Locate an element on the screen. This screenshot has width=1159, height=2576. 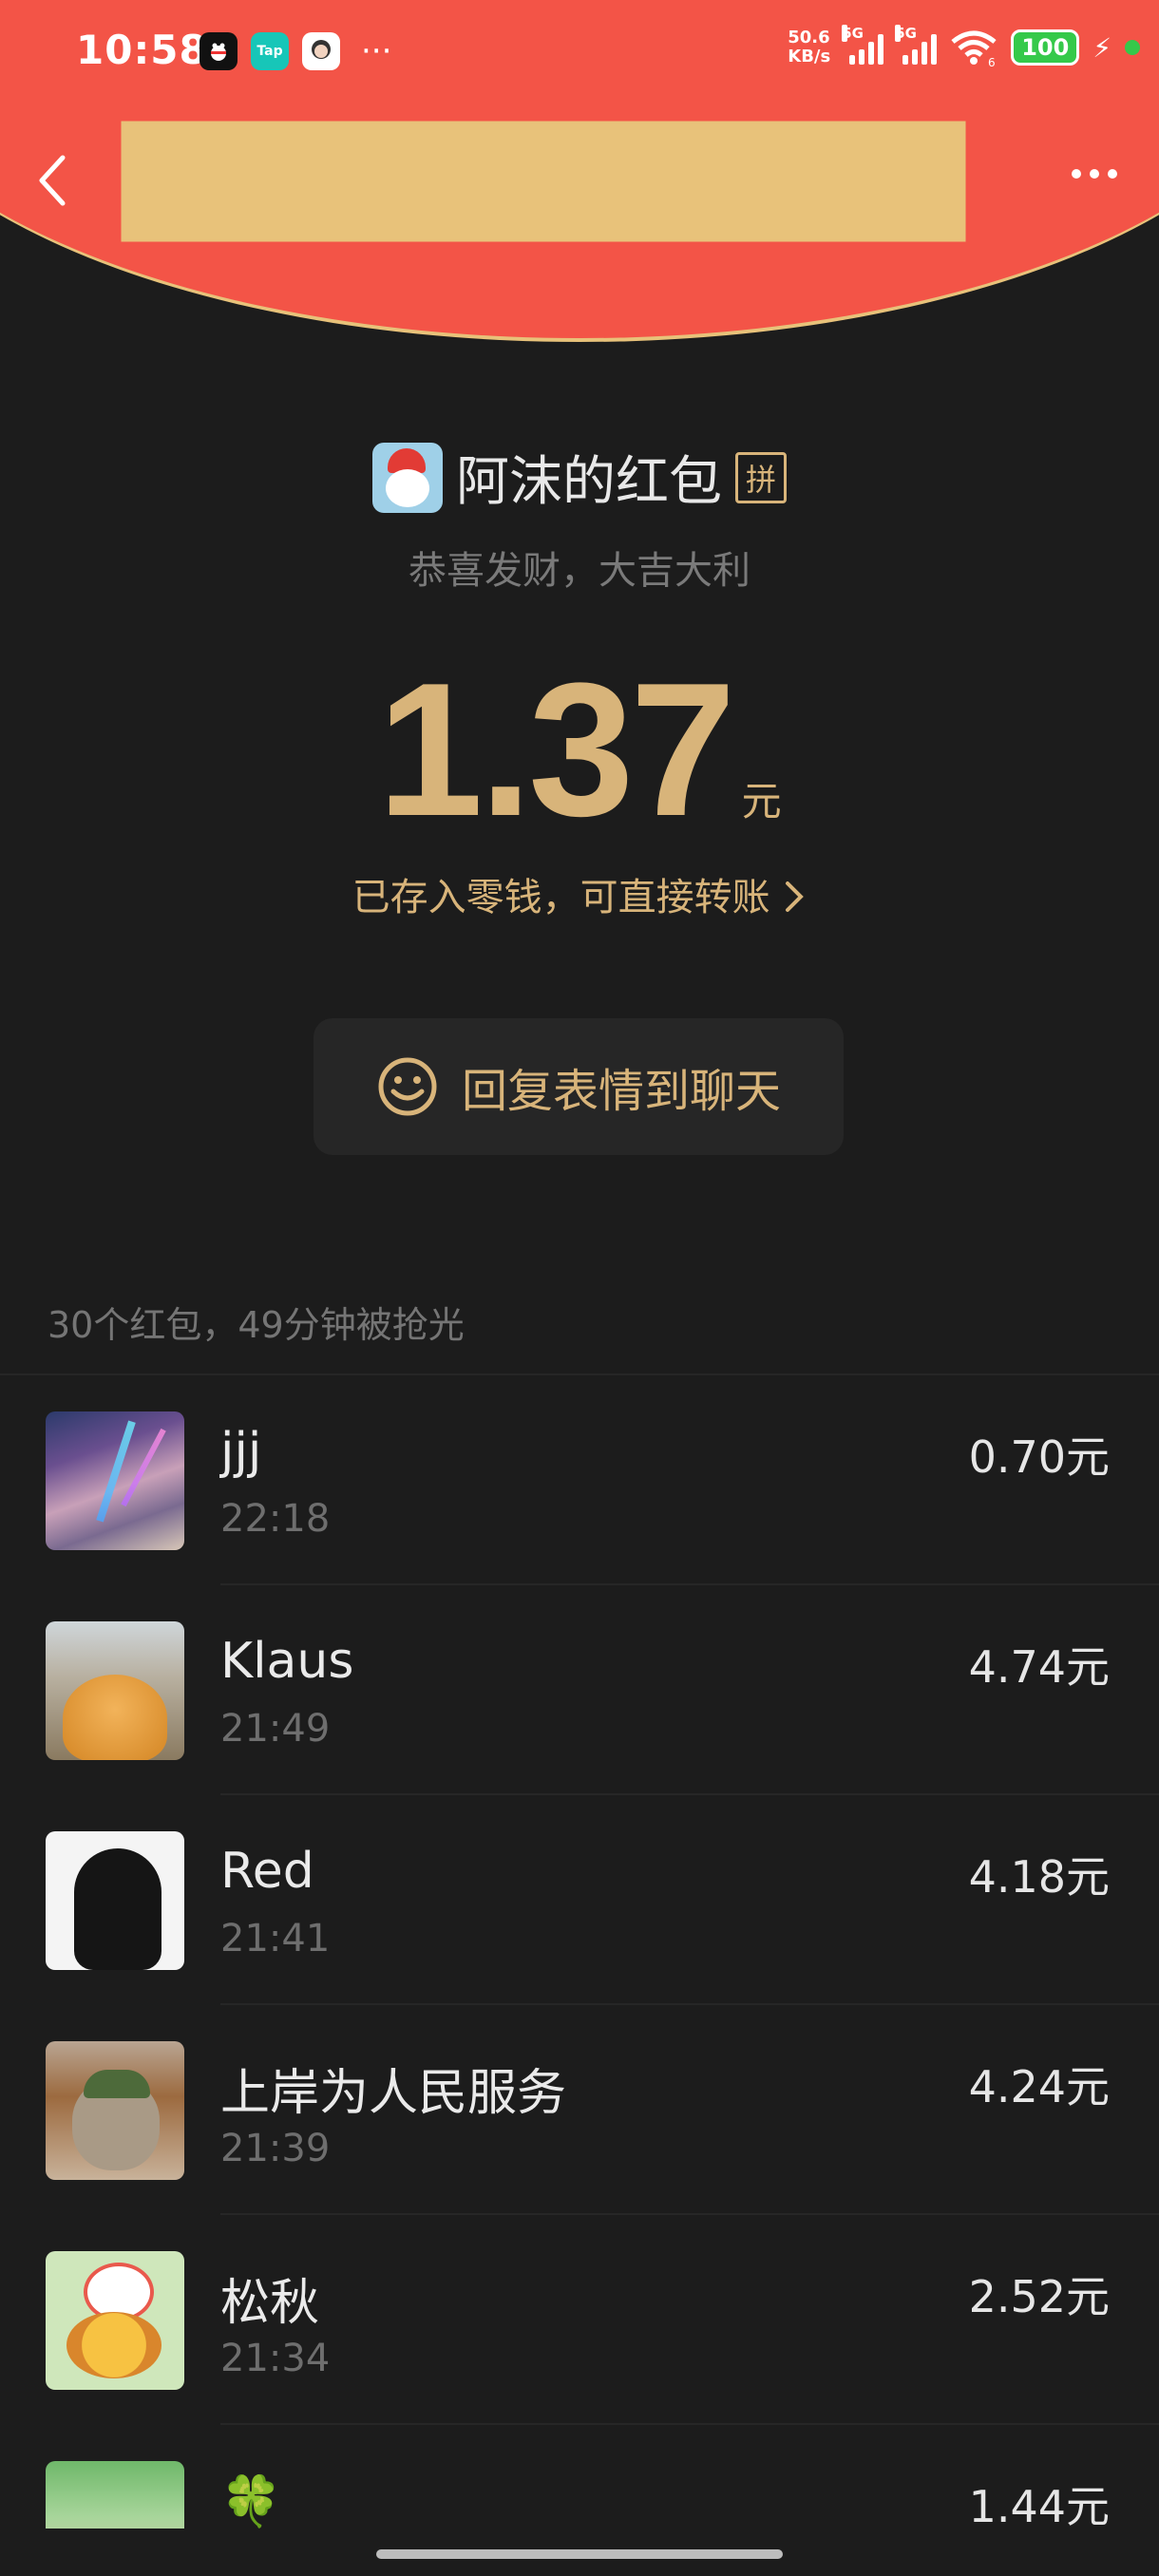
recipient-amount: 1.44元 is located at coordinates (1039, 2506).